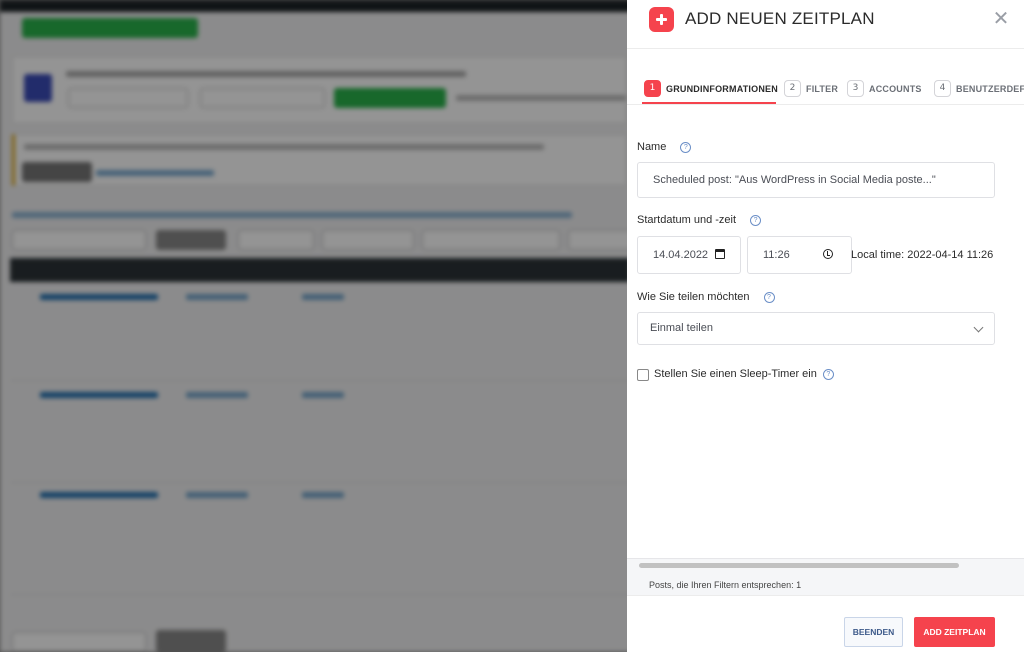  What do you see at coordinates (942, 88) in the screenshot?
I see `tab-number: 4` at bounding box center [942, 88].